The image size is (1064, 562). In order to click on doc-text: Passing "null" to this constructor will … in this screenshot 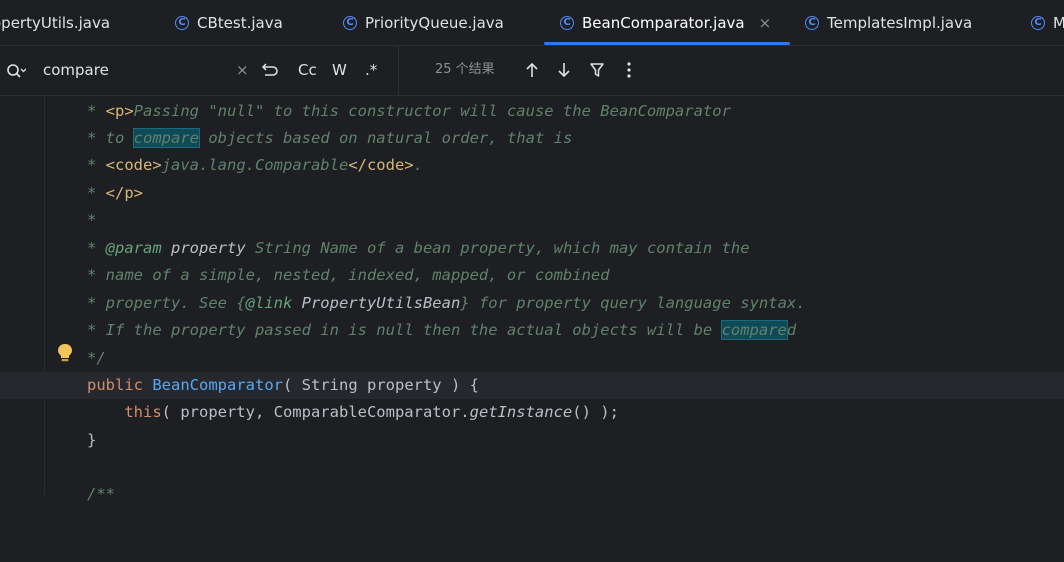, I will do `click(432, 111)`.